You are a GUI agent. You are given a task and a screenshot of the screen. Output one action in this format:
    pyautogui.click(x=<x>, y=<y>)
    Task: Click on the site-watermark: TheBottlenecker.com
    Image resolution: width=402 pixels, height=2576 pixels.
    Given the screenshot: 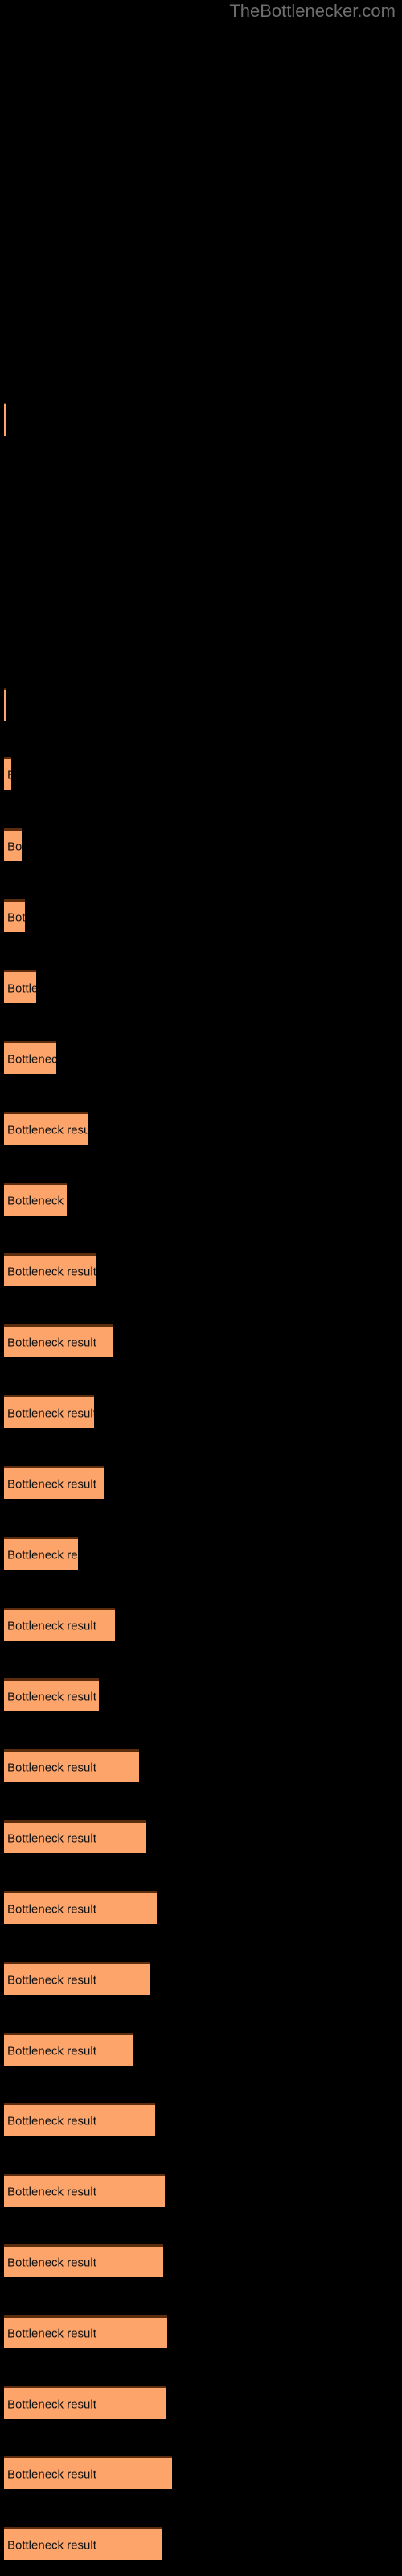 What is the action you would take?
    pyautogui.click(x=312, y=11)
    